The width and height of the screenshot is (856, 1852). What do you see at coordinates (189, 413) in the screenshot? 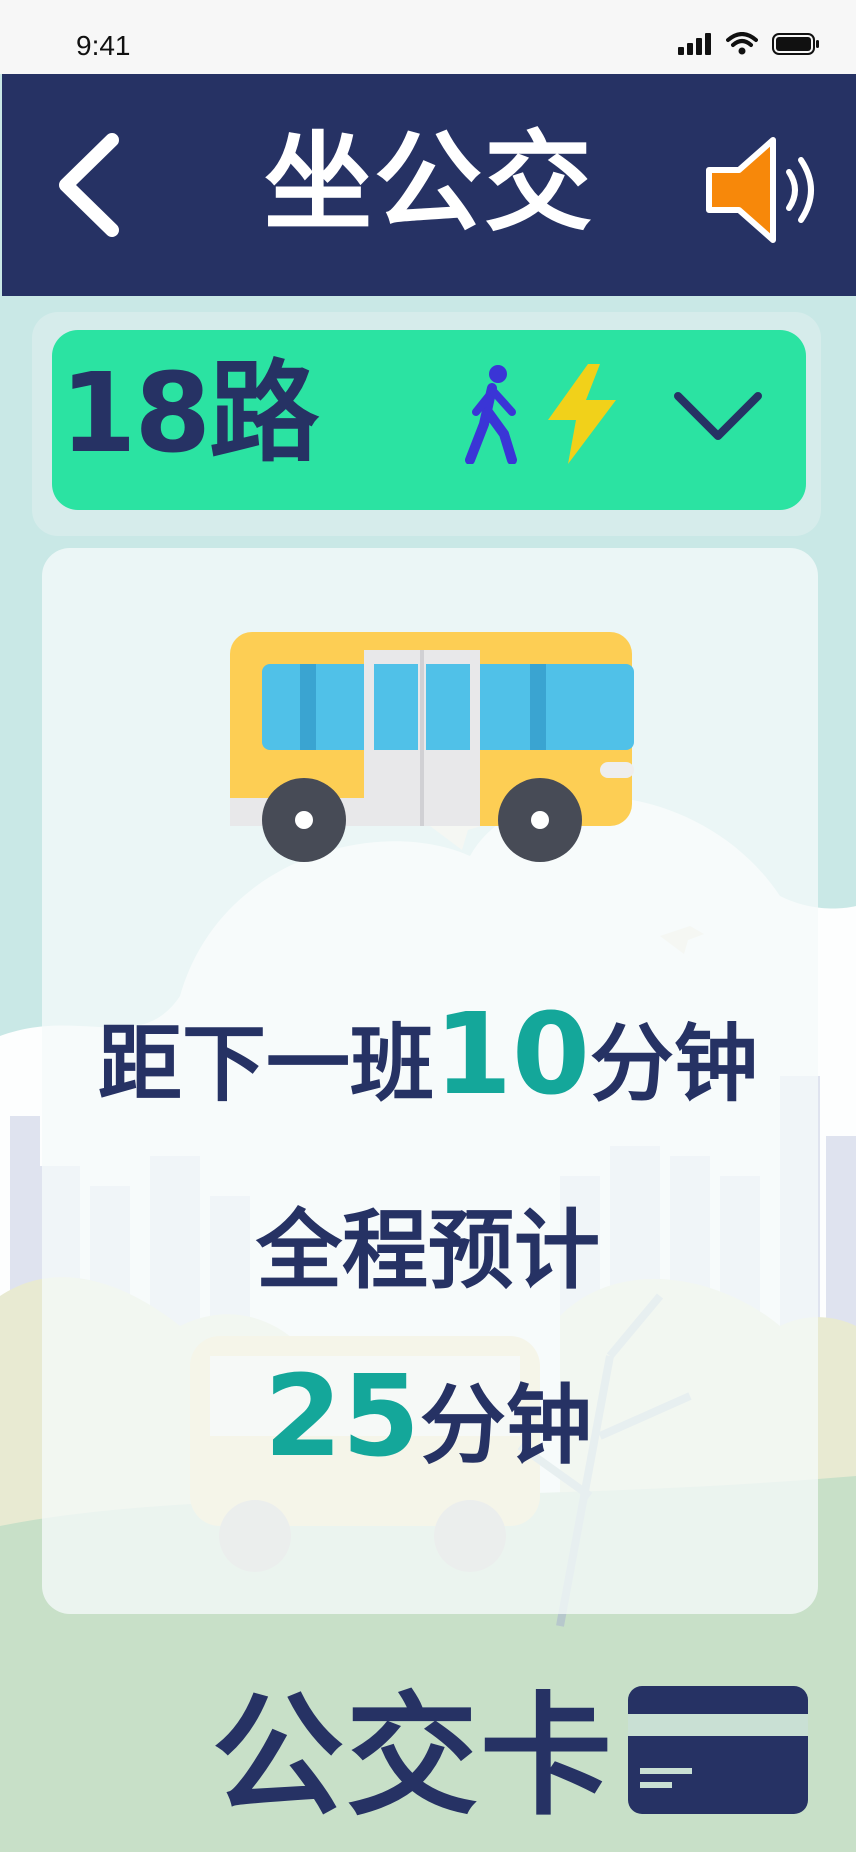
I see `route-label: 18路` at bounding box center [189, 413].